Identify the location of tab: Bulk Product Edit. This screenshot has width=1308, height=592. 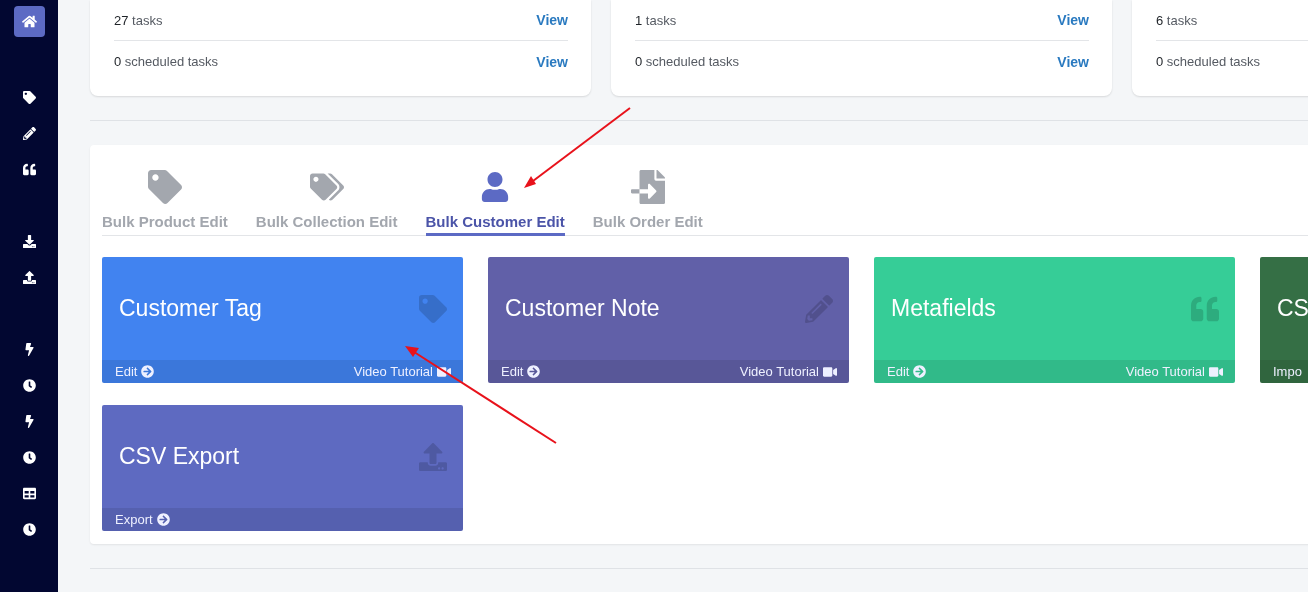
(165, 203).